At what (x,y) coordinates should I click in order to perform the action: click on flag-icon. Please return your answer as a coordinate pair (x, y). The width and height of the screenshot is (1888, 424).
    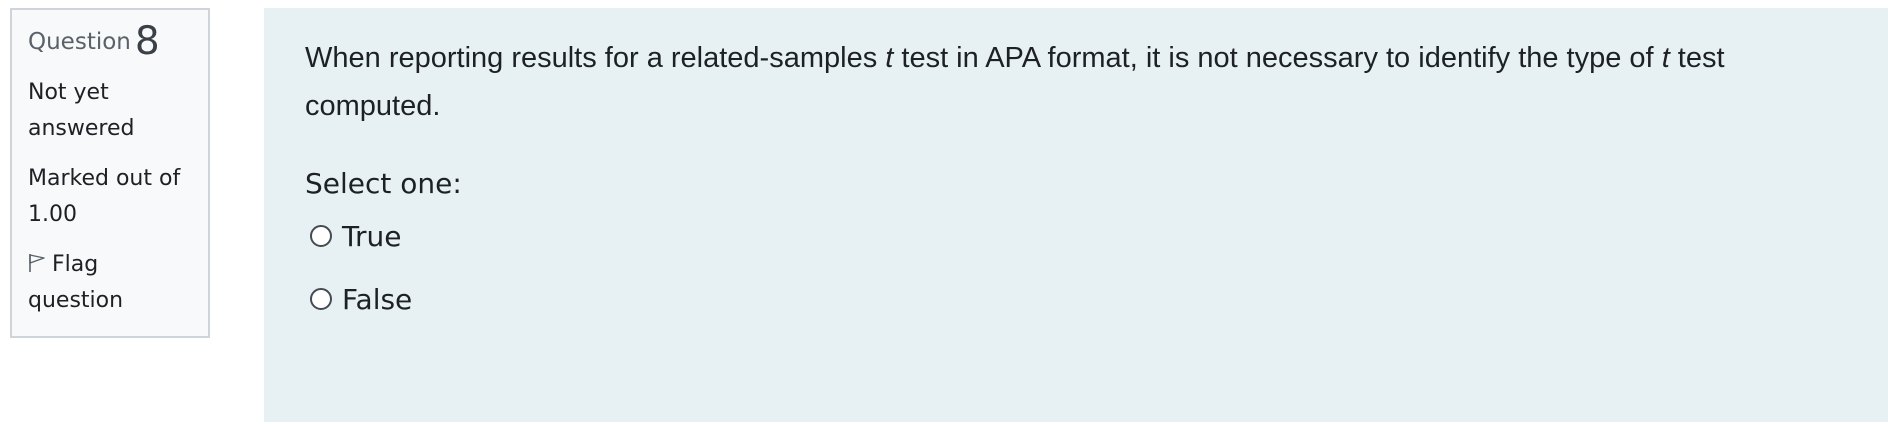
    Looking at the image, I should click on (37, 263).